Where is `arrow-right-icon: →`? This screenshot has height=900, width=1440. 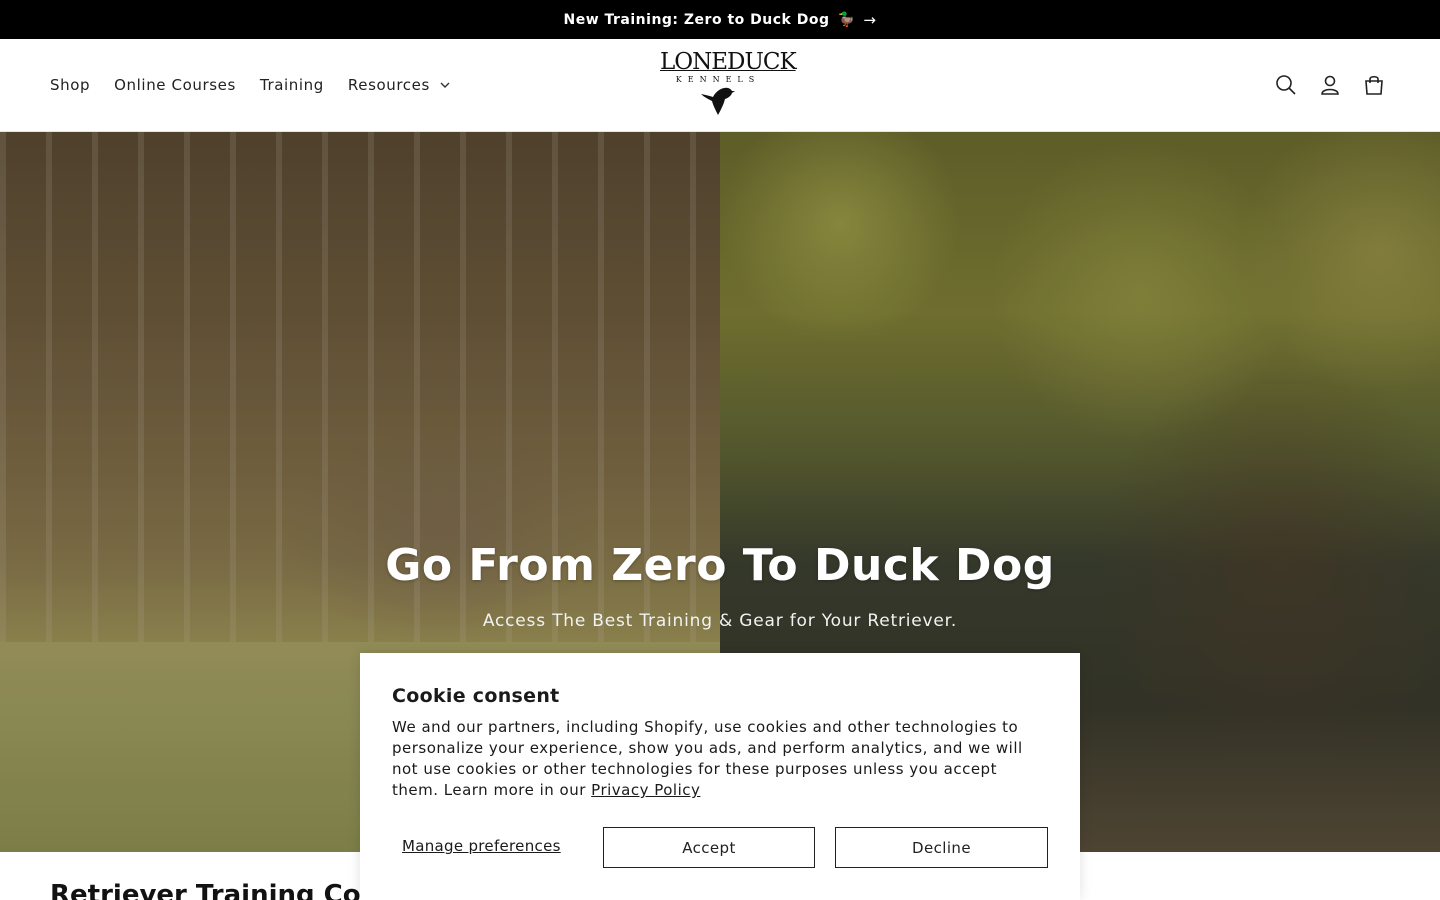 arrow-right-icon: → is located at coordinates (869, 20).